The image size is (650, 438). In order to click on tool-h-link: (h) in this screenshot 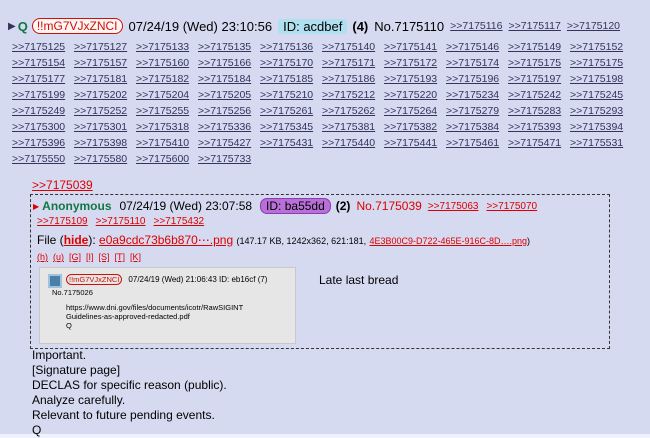, I will do `click(42, 257)`.